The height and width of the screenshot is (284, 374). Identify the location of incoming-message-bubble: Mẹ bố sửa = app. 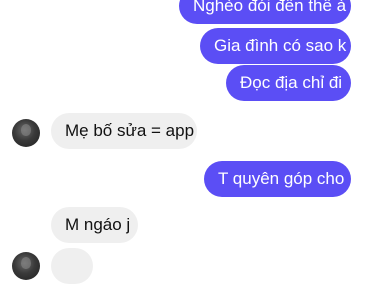
(124, 131).